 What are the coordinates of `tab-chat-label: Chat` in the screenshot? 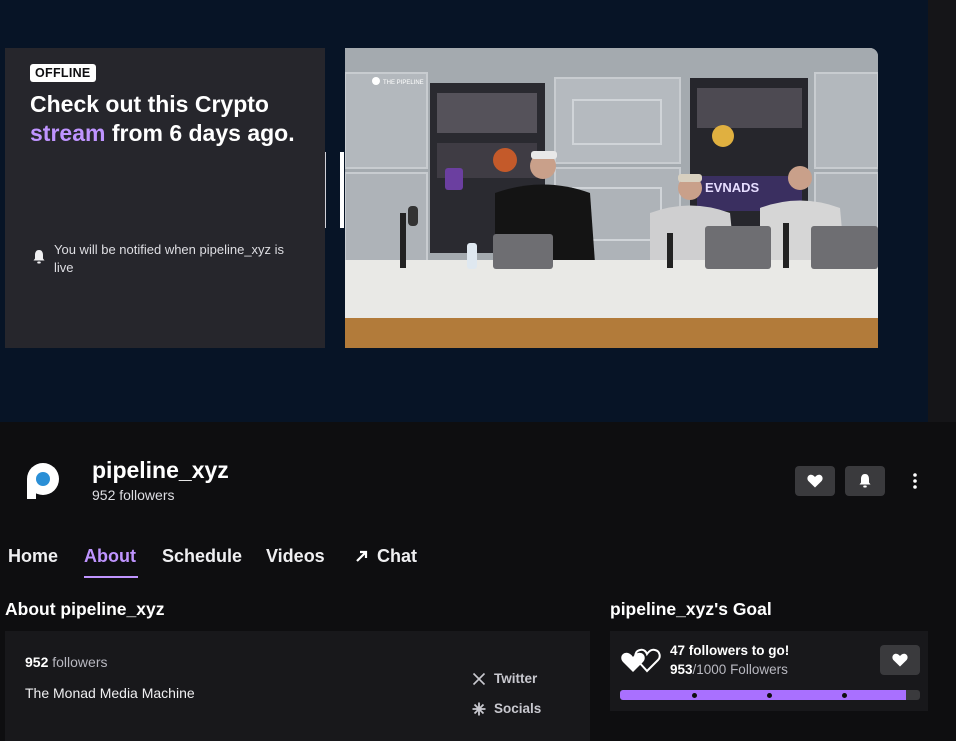 It's located at (397, 556).